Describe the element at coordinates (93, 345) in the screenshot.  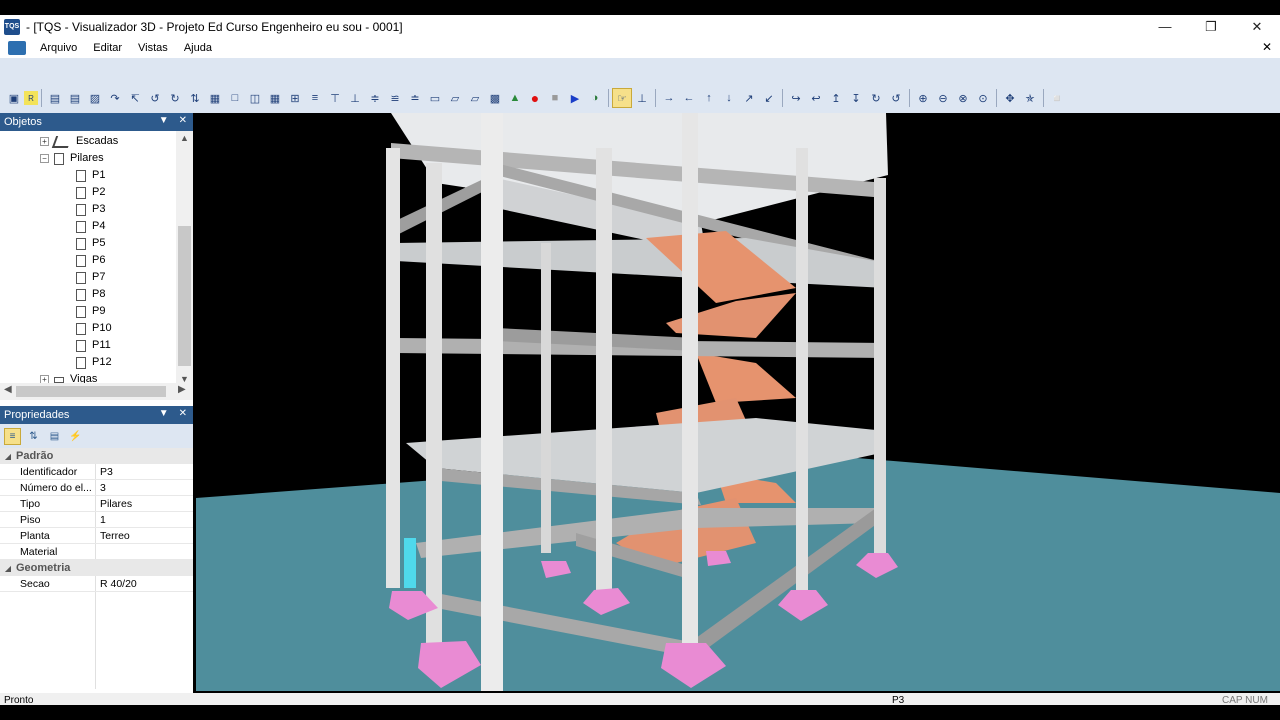
I see `tree-item-p11: P11` at that location.